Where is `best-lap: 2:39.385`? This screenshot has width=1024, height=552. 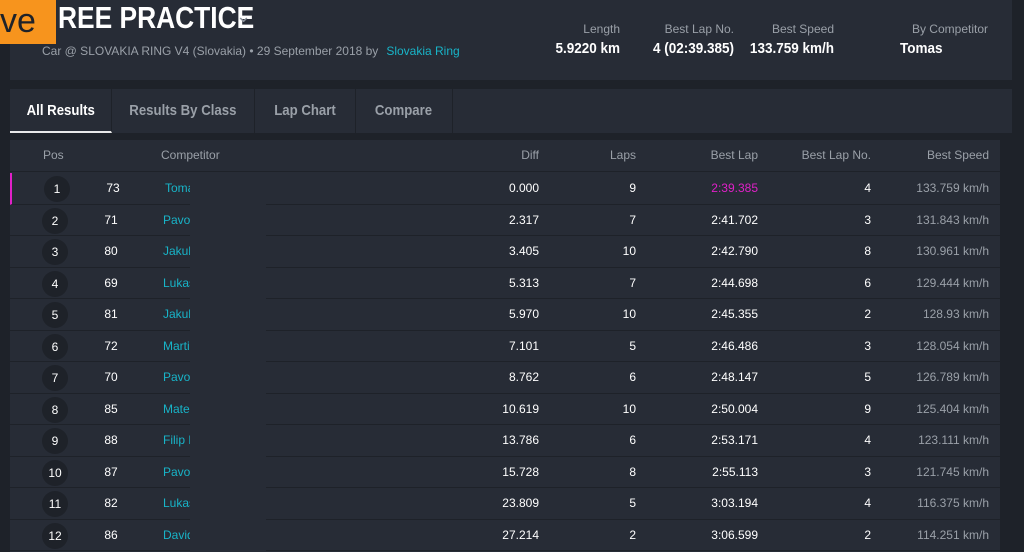
best-lap: 2:39.385 is located at coordinates (734, 188).